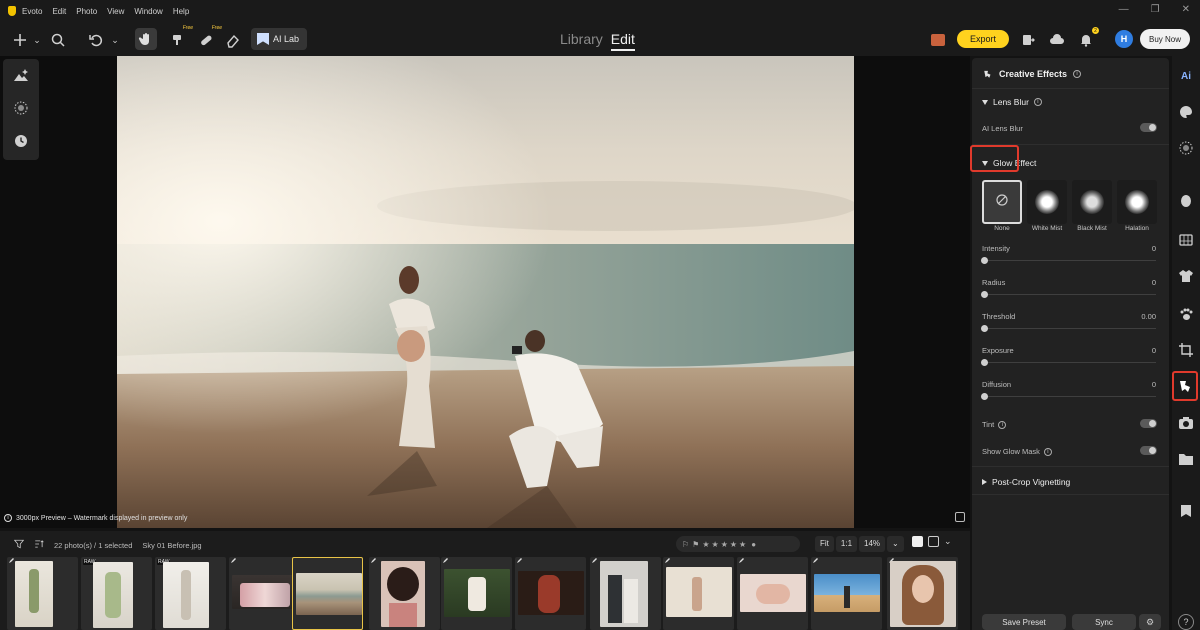  Describe the element at coordinates (59, 11) in the screenshot. I see `menu-item-edit: Edit` at that location.